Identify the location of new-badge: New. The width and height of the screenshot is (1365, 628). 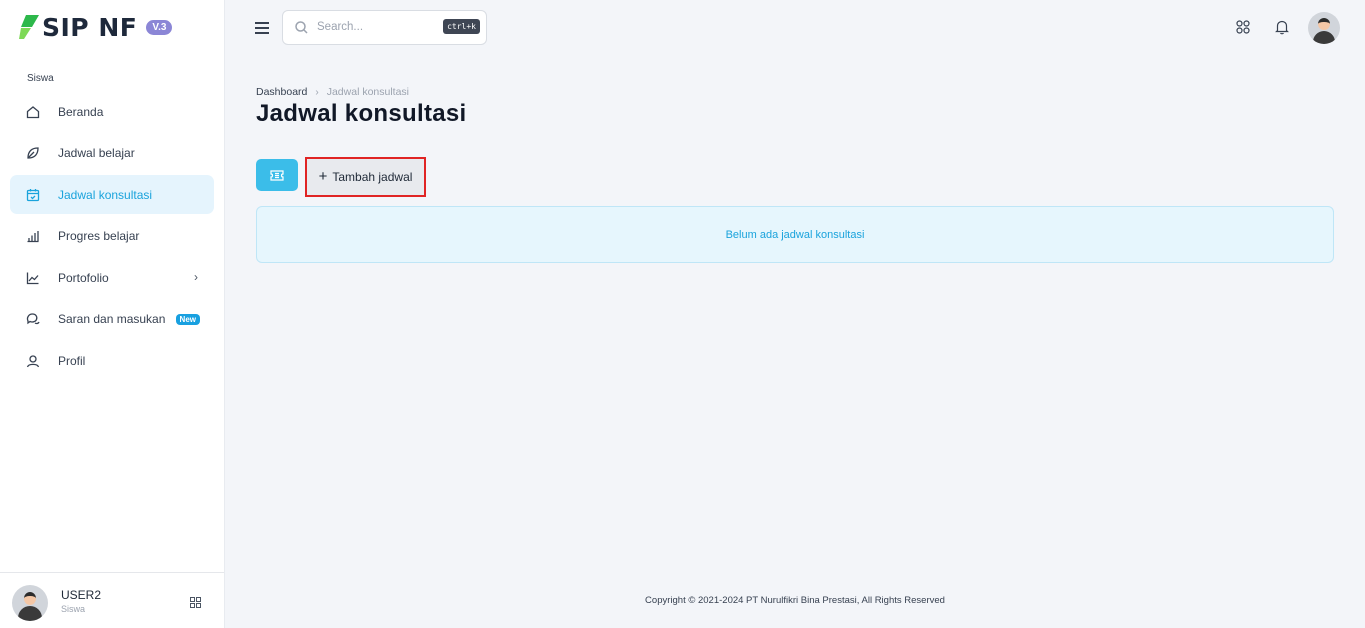
(187, 319).